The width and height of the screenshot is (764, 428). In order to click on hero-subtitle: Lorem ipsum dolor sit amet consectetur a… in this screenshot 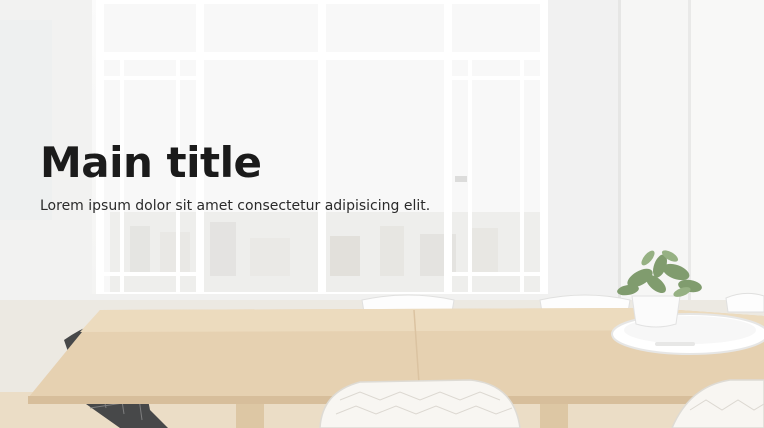, I will do `click(235, 206)`.